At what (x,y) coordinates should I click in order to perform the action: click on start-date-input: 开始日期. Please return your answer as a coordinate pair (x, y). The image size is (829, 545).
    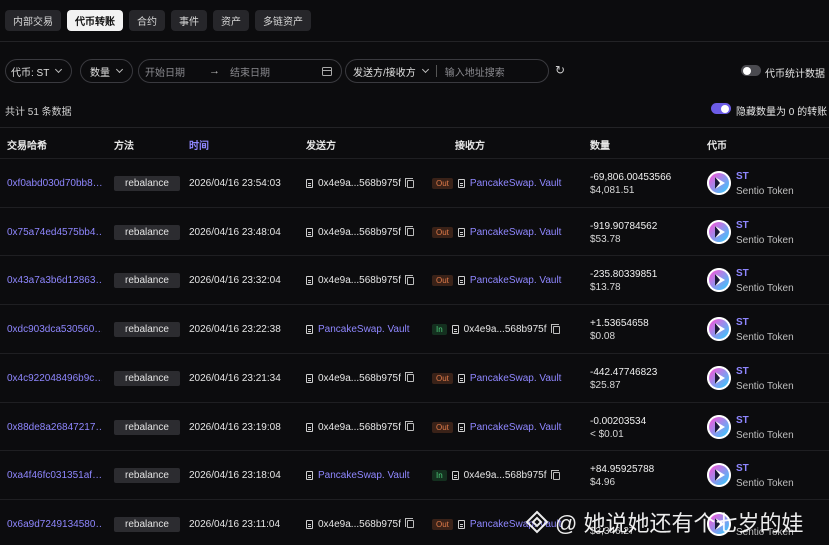
    Looking at the image, I should click on (165, 71).